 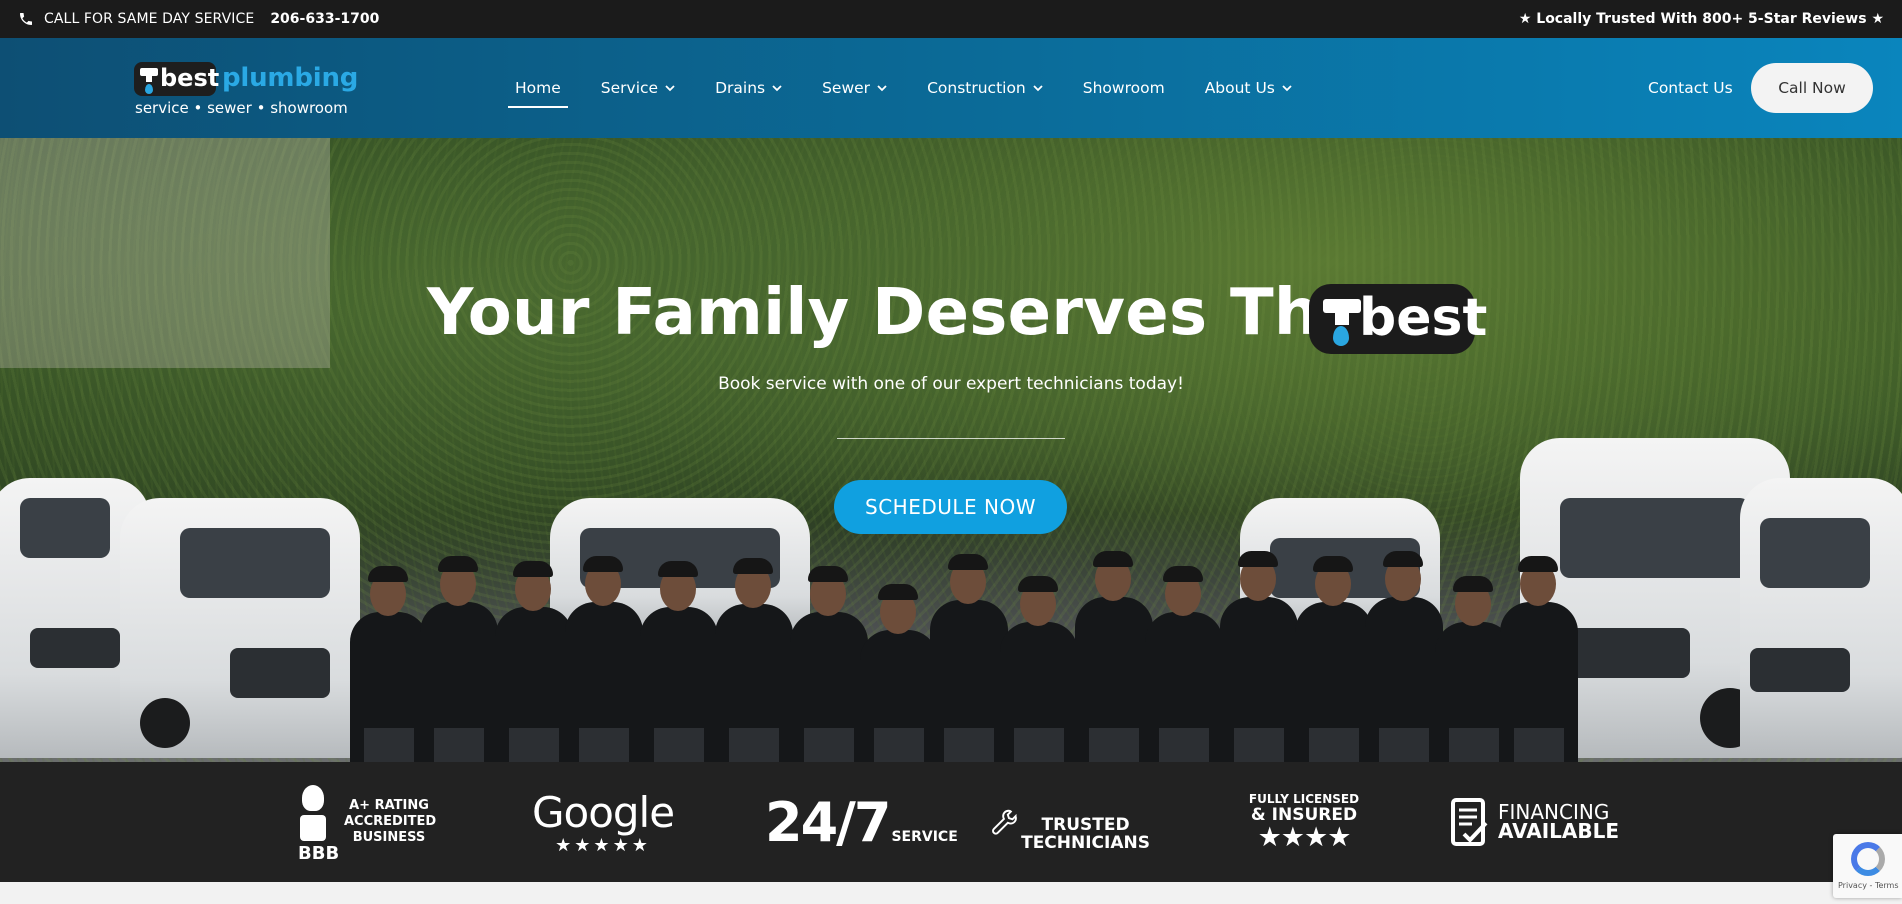 I want to click on recaptcha-terms: Privacy - Terms, so click(x=1868, y=885).